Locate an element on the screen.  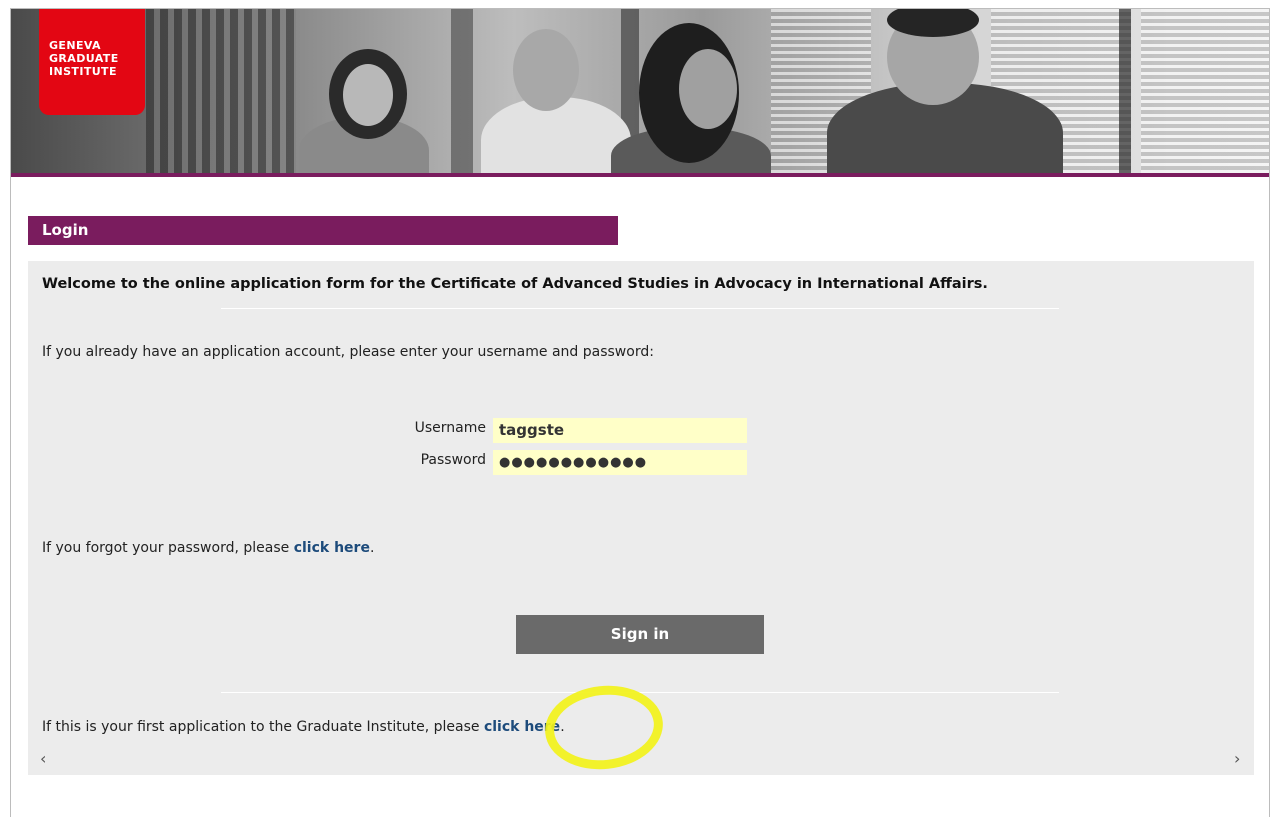
first-application-link: click here is located at coordinates (522, 727).